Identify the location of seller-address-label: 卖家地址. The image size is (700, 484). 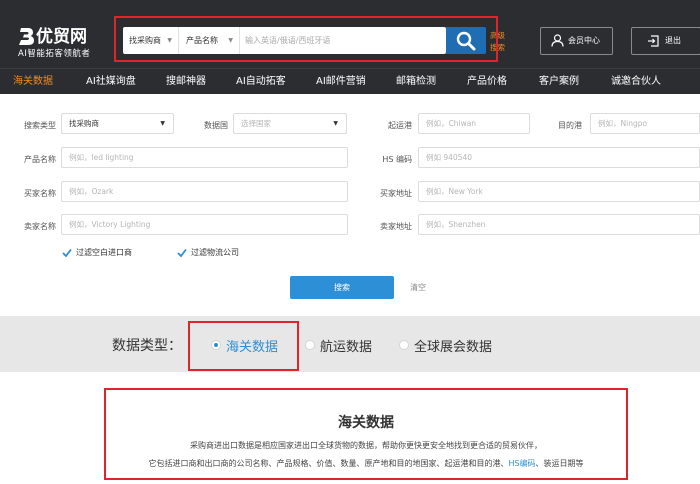
(396, 226).